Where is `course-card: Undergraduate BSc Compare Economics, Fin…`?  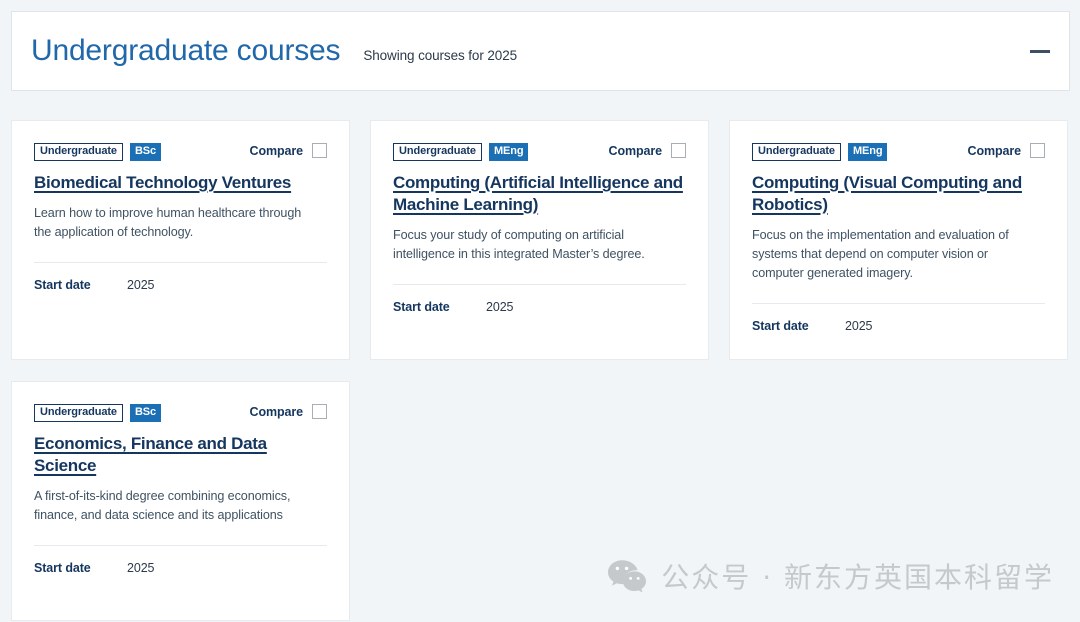
course-card: Undergraduate BSc Compare Economics, Fin… is located at coordinates (180, 501).